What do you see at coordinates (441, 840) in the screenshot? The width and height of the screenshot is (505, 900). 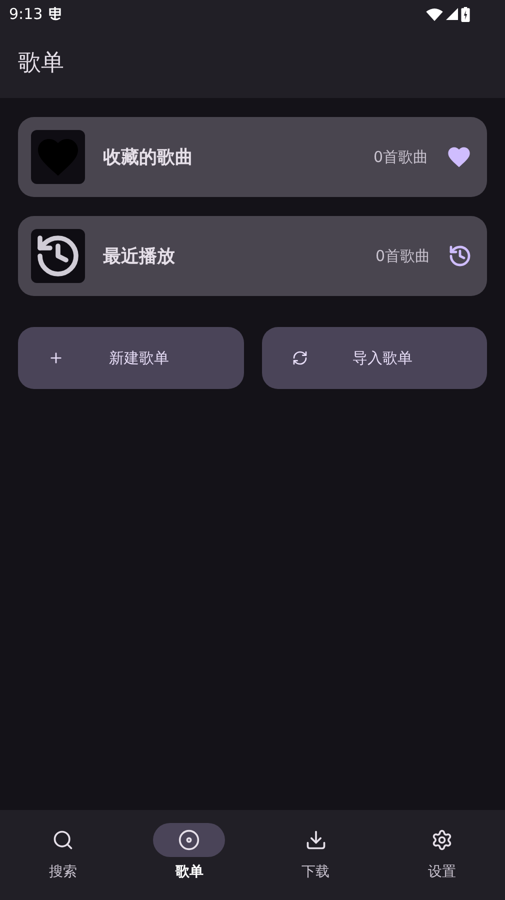 I see `settings-icon` at bounding box center [441, 840].